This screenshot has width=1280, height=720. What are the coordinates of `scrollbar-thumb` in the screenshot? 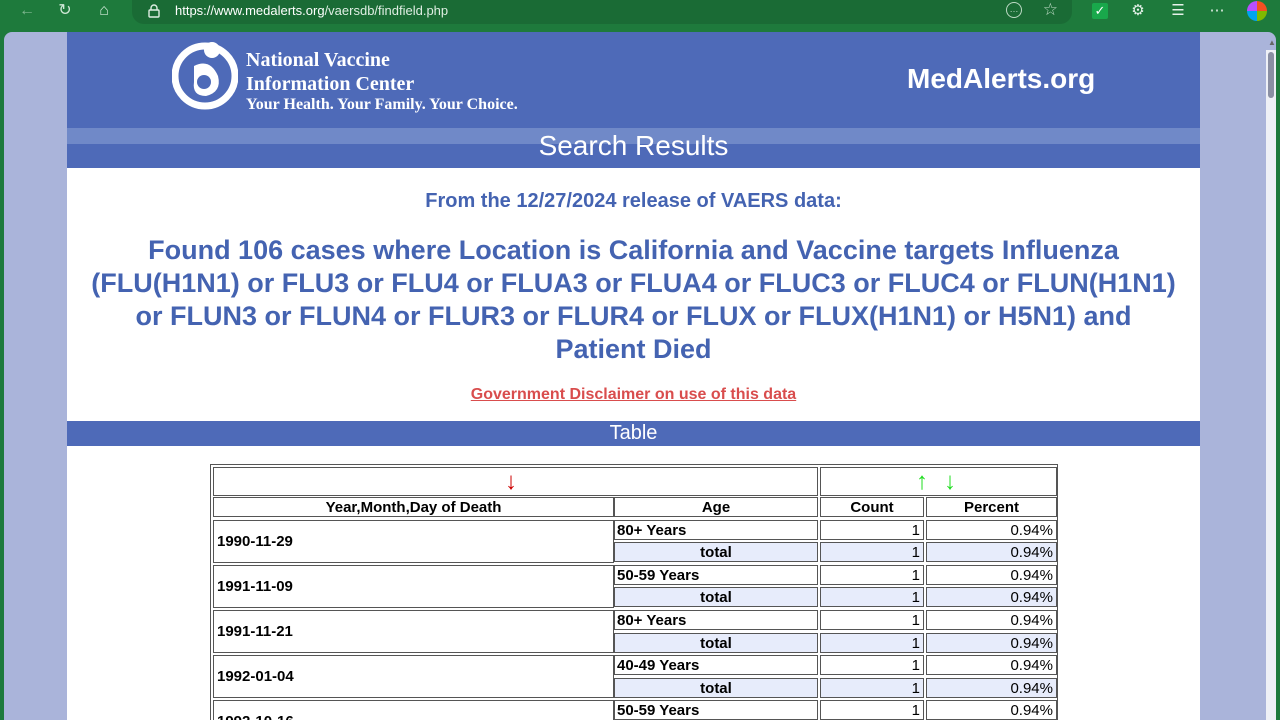 It's located at (1271, 75).